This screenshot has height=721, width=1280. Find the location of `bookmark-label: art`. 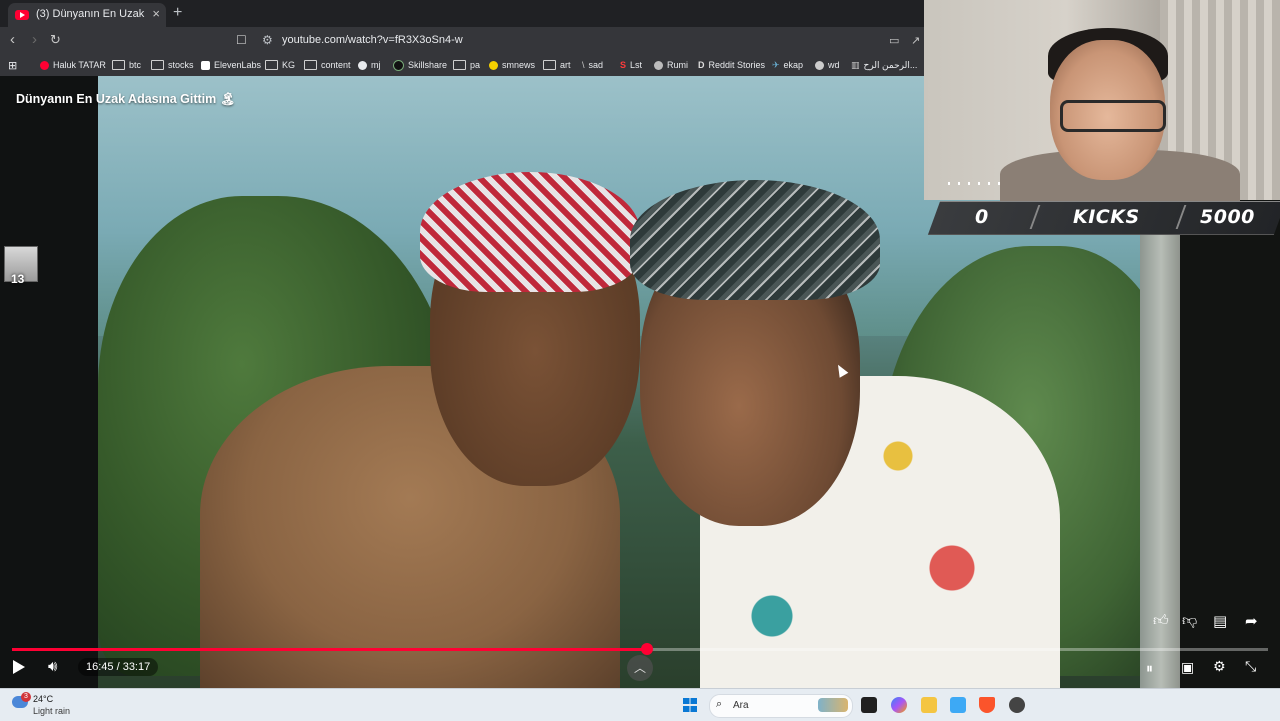

bookmark-label: art is located at coordinates (565, 65).